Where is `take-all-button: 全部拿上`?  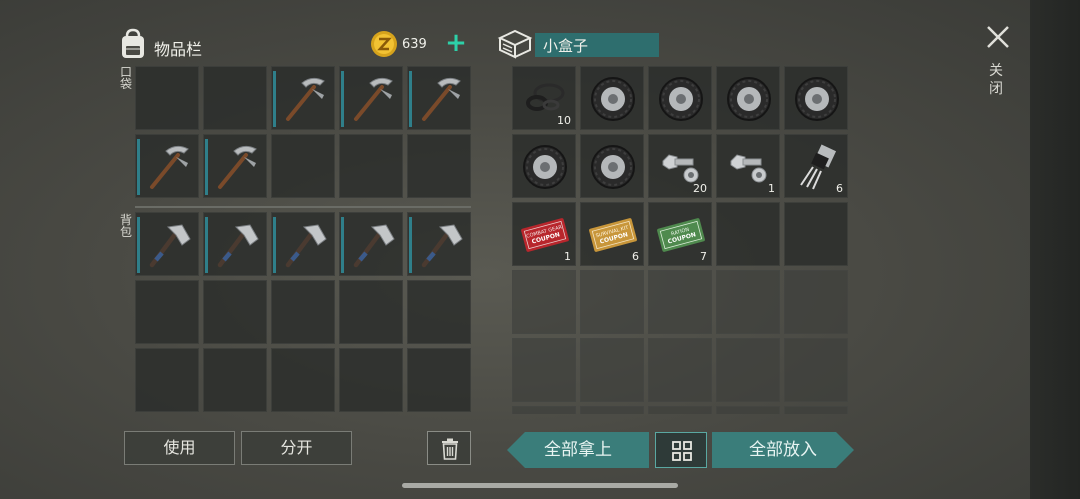 take-all-button: 全部拿上 is located at coordinates (578, 450).